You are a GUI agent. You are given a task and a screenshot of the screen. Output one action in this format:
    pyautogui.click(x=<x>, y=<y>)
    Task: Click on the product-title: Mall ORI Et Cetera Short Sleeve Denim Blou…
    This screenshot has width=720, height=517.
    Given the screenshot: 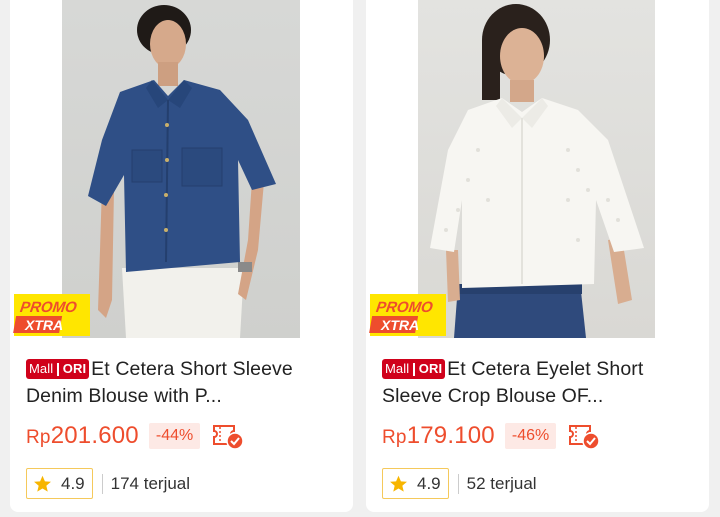 What is the action you would take?
    pyautogui.click(x=183, y=383)
    